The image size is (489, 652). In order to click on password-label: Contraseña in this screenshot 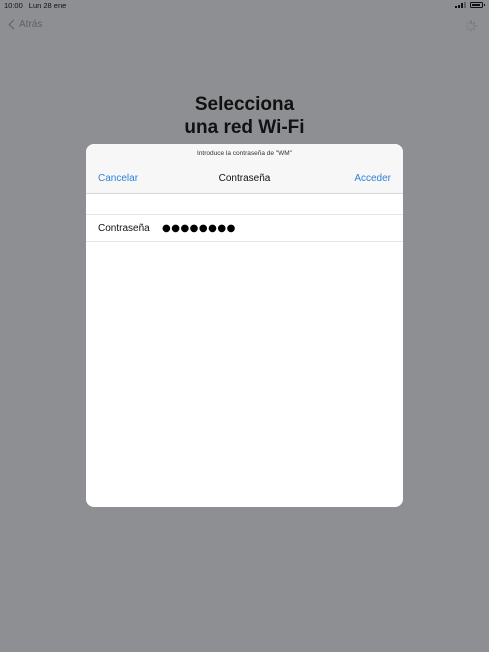, I will do `click(124, 228)`.